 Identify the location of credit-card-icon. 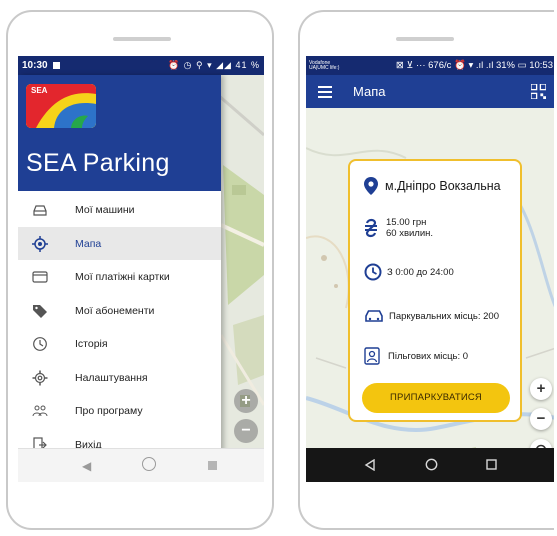
(40, 277).